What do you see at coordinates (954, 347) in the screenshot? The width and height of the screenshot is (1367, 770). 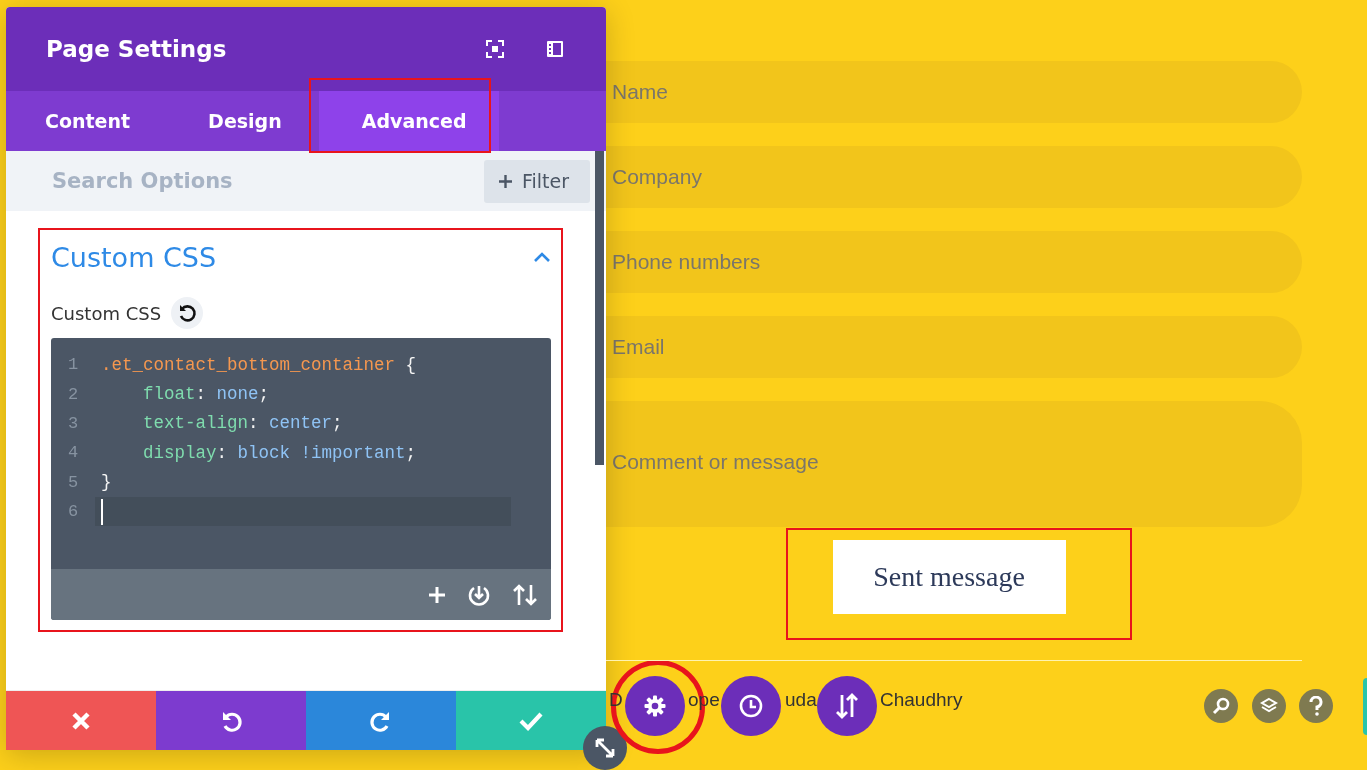 I see `input-field: Email` at bounding box center [954, 347].